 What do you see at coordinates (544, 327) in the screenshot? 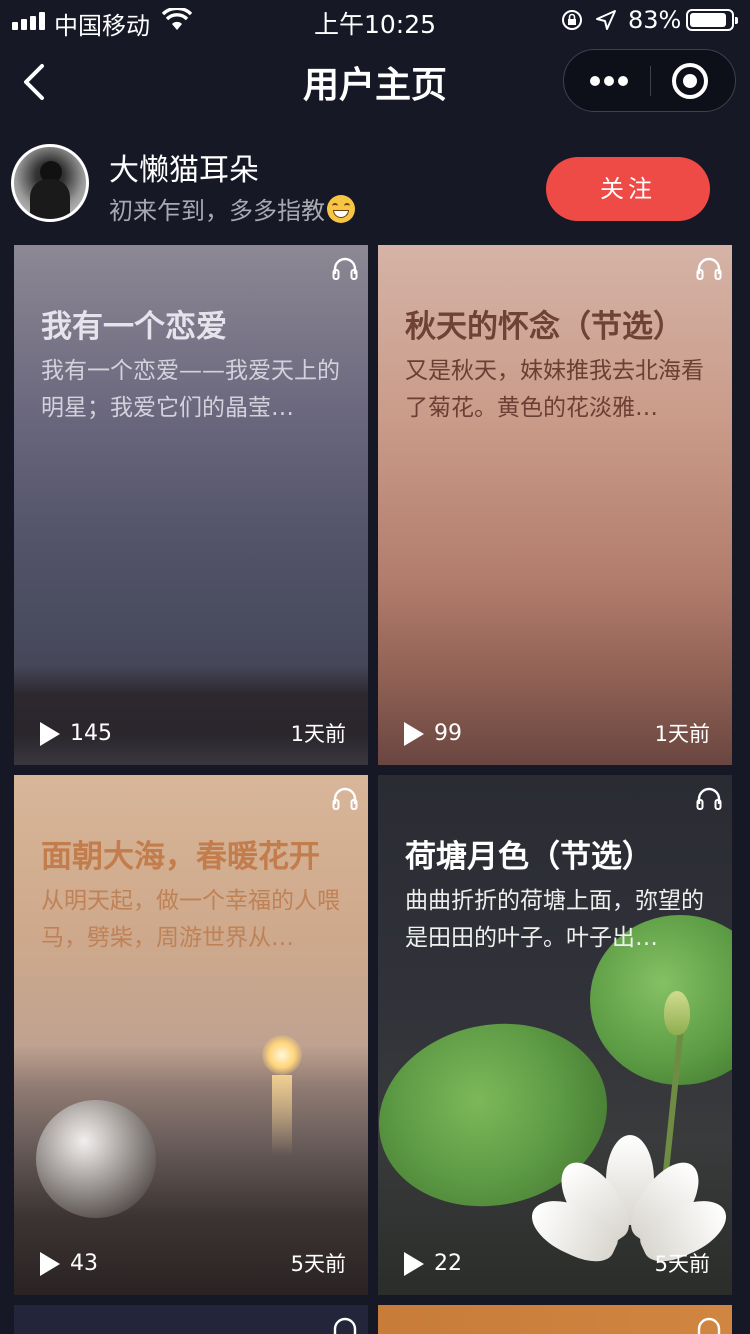
I see `post-title: 秋天的怀念（节选）` at bounding box center [544, 327].